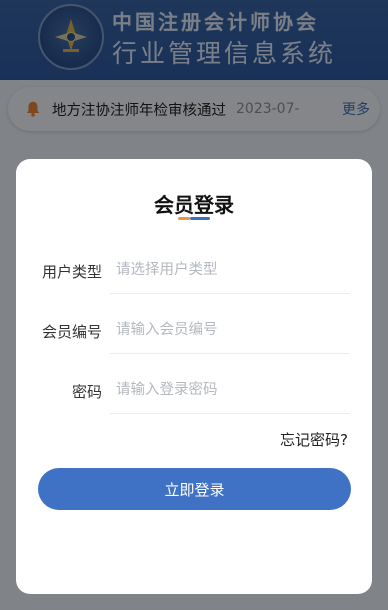  What do you see at coordinates (230, 413) in the screenshot?
I see `password-underline` at bounding box center [230, 413].